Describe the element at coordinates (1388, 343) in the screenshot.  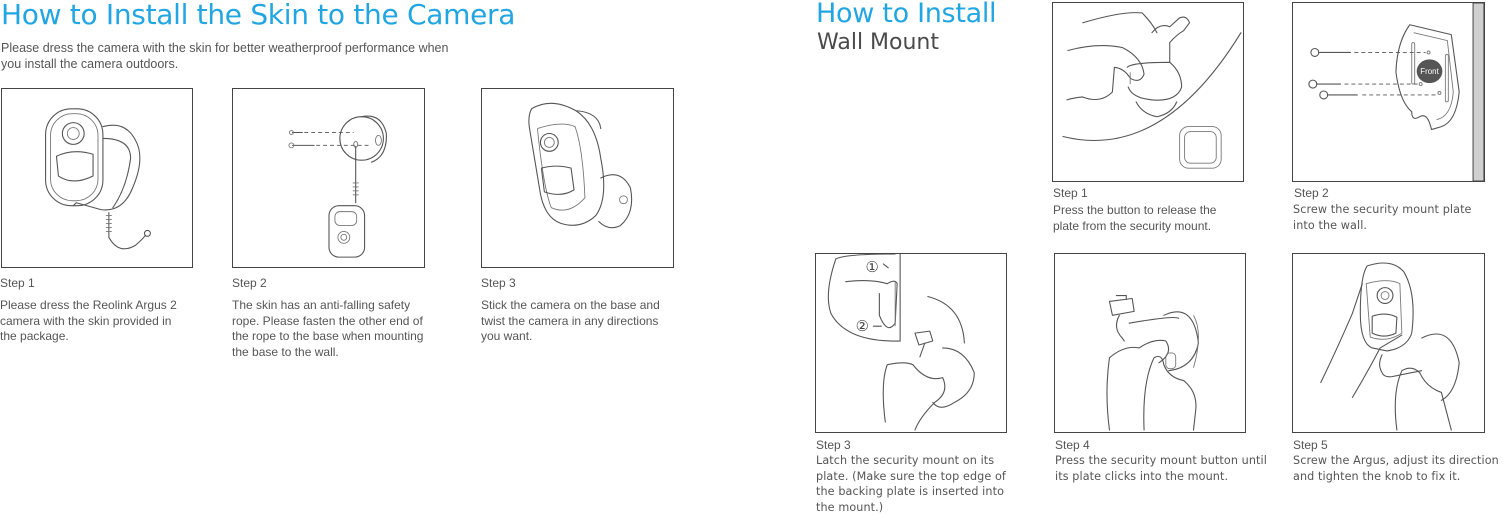
I see `screw-argus-illustration` at that location.